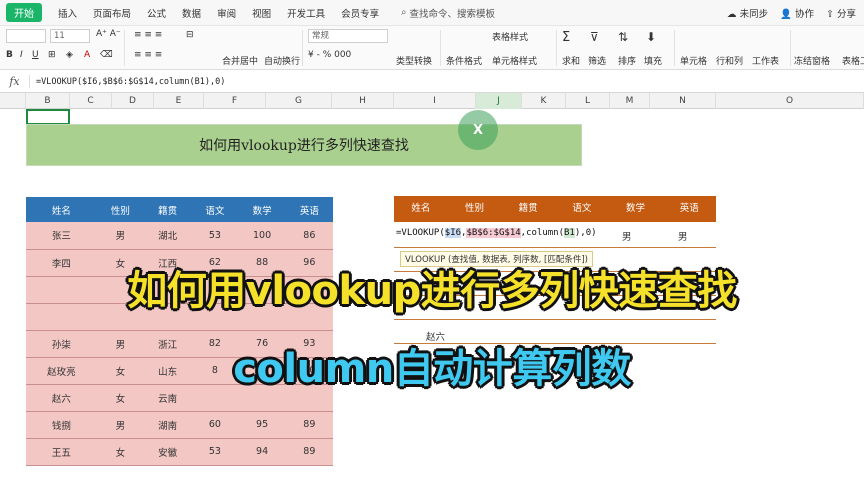 The image size is (864, 486). I want to click on filter-icon: ⊽, so click(594, 37).